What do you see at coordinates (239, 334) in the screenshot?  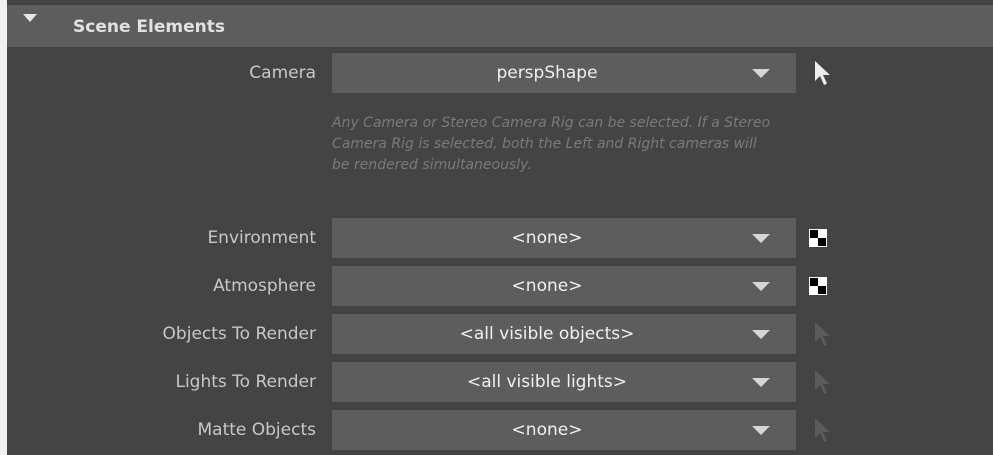 I see `objects-to-render-label: Objects To Render` at bounding box center [239, 334].